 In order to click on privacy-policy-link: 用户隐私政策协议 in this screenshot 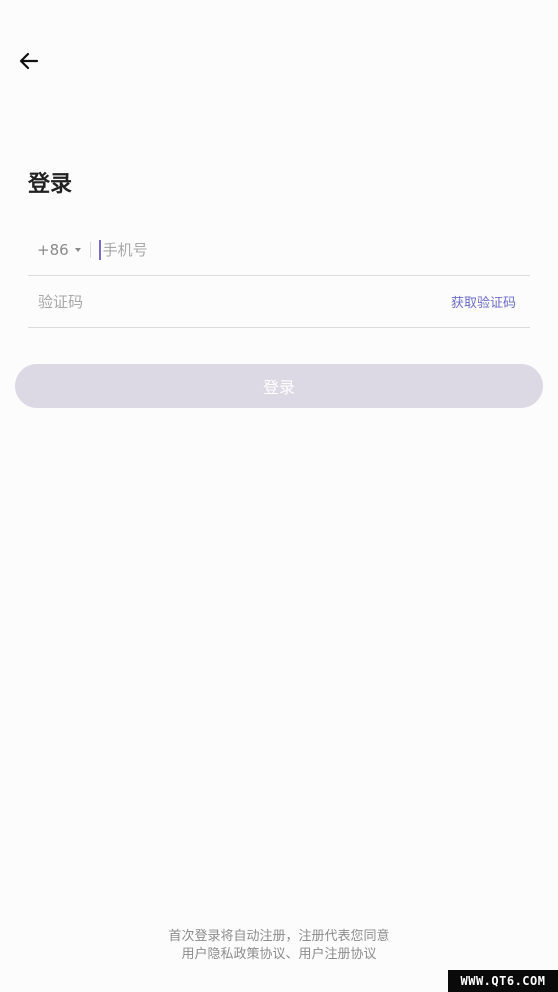, I will do `click(233, 954)`.